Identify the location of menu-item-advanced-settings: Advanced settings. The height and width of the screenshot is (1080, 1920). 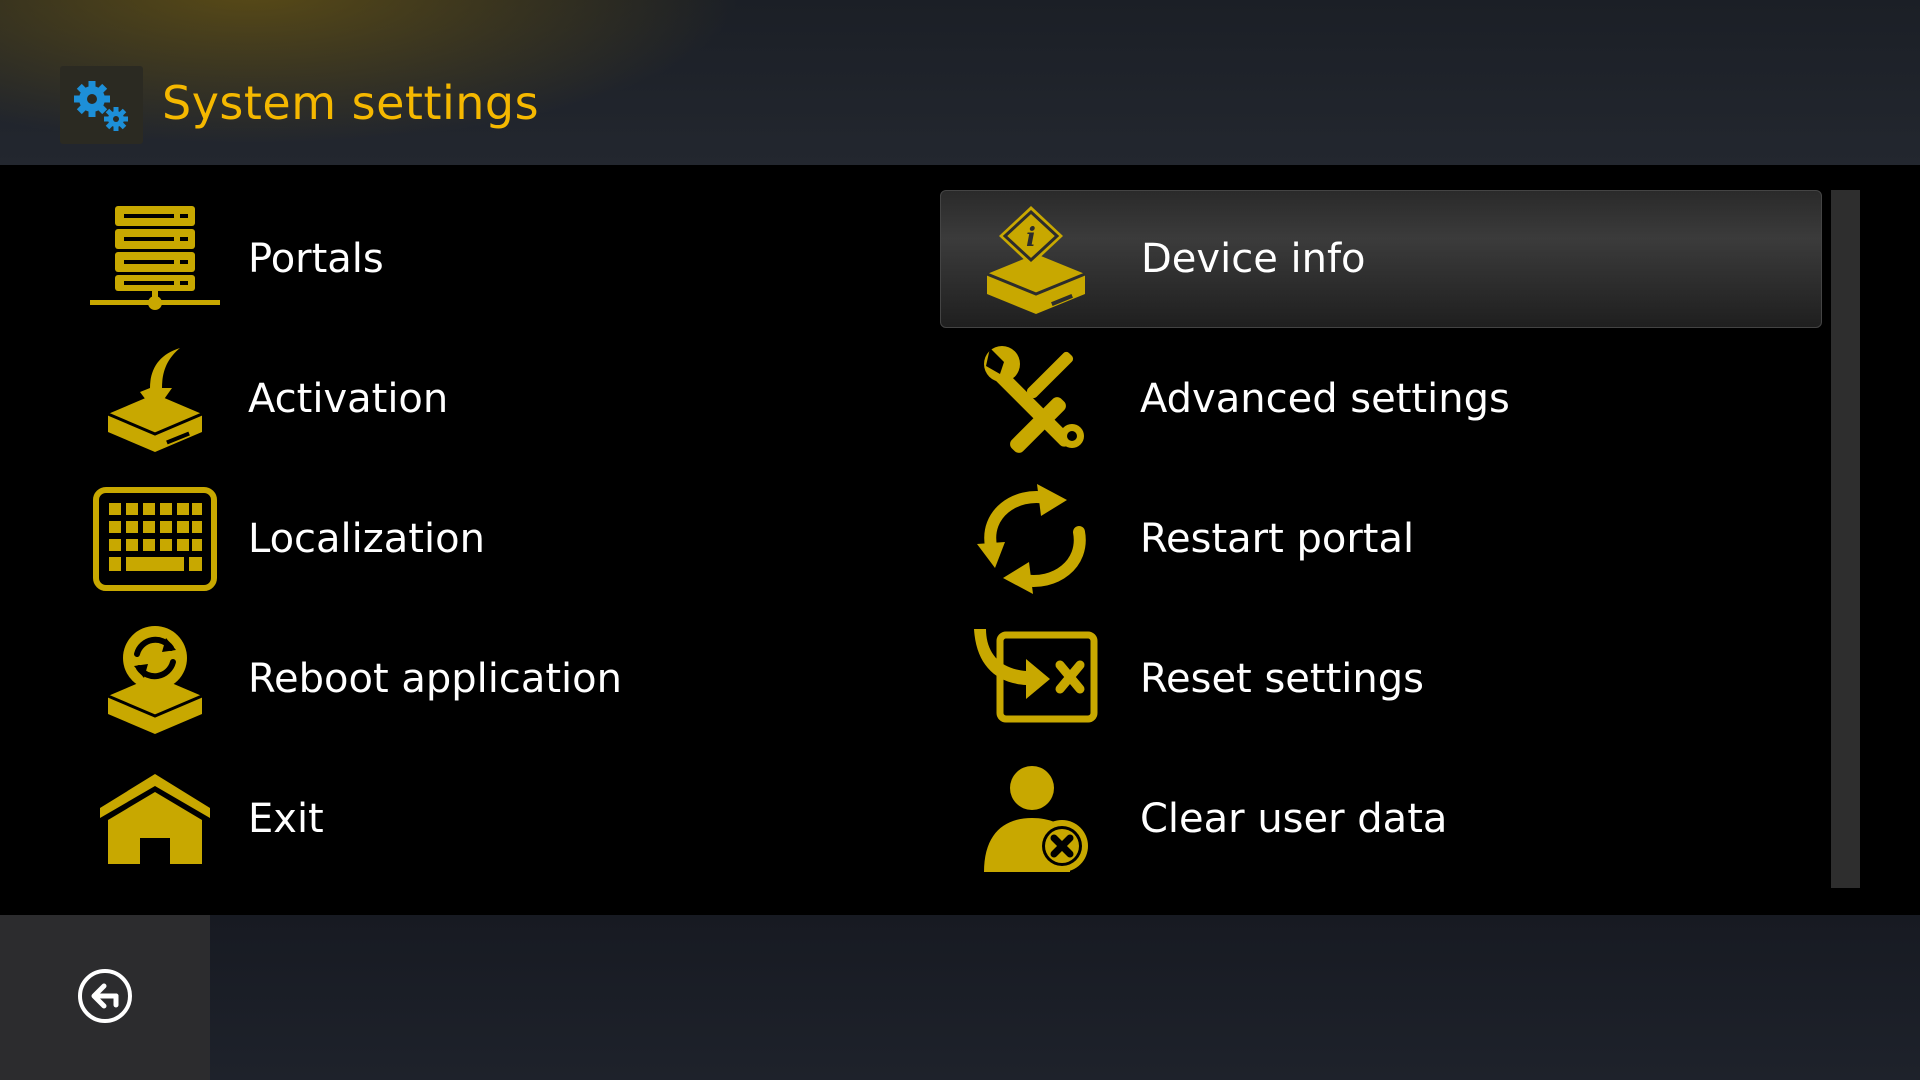
(1381, 399).